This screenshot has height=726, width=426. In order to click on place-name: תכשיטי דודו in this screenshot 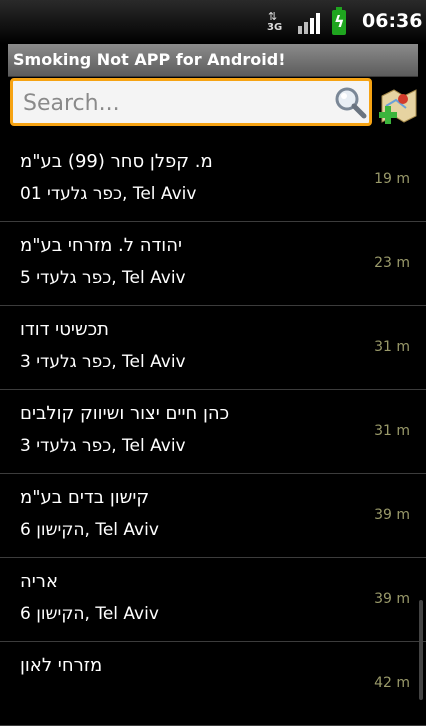, I will do `click(65, 329)`.